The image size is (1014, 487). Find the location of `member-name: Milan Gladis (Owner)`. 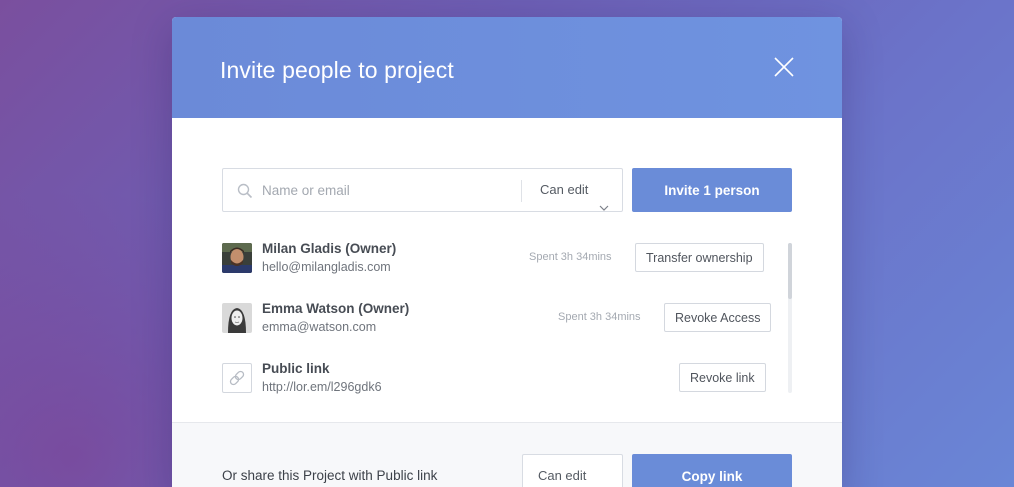

member-name: Milan Gladis (Owner) is located at coordinates (329, 248).